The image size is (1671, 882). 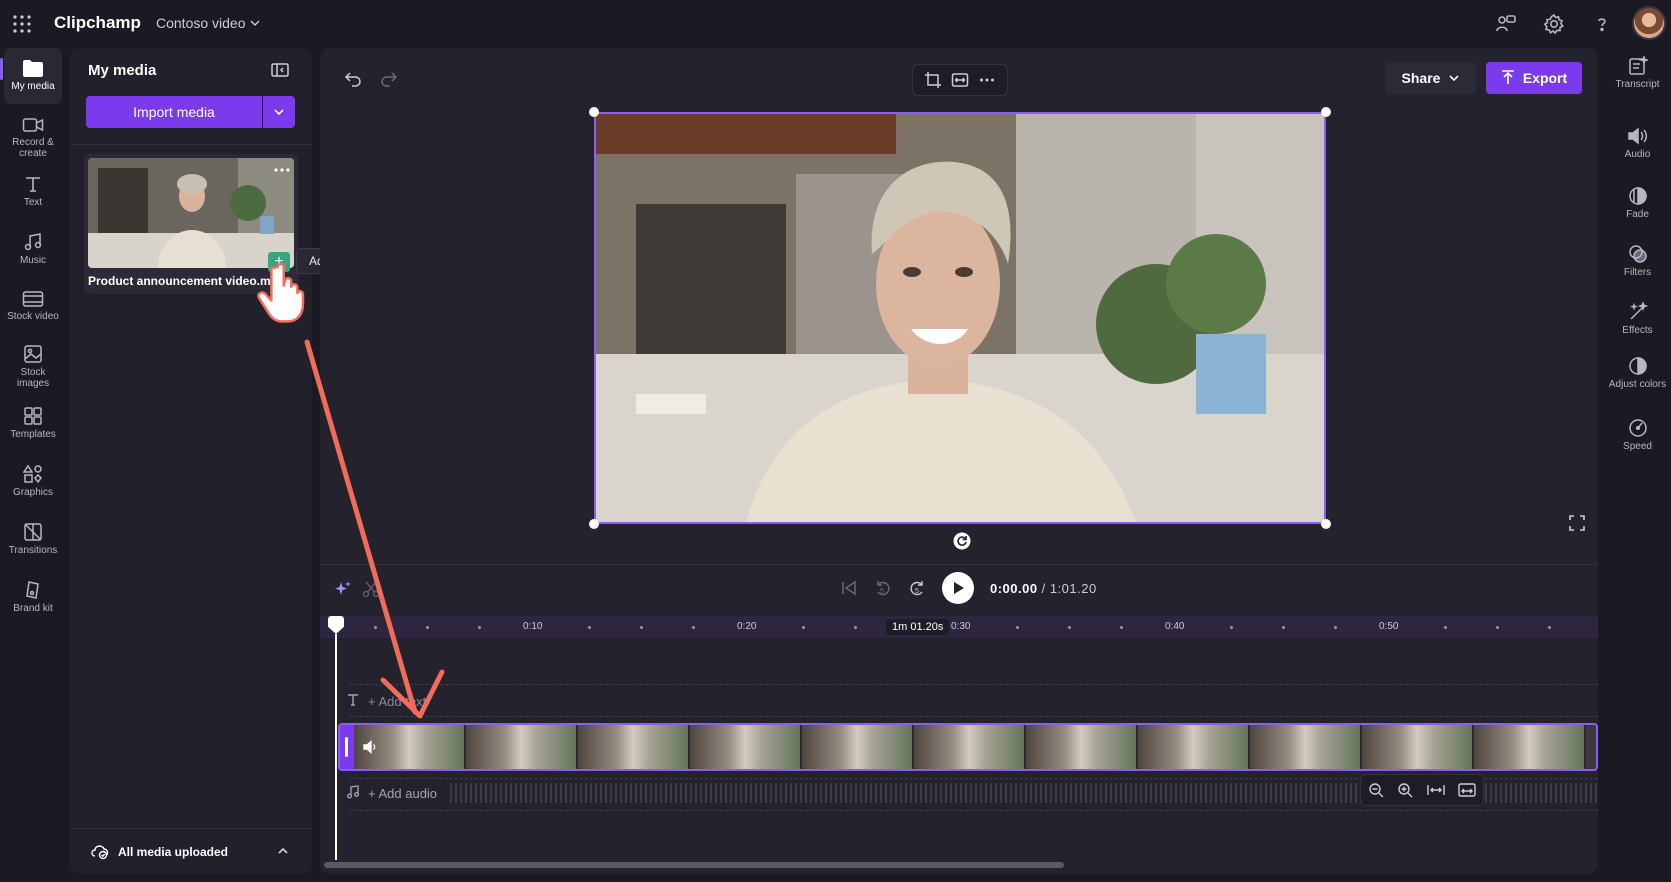 What do you see at coordinates (1637, 196) in the screenshot?
I see `fade-icon` at bounding box center [1637, 196].